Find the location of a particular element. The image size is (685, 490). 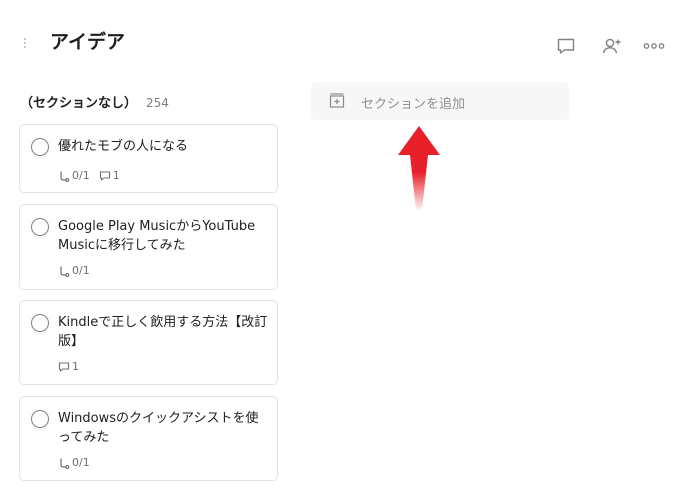

section-title: （セクションなし） is located at coordinates (78, 101).